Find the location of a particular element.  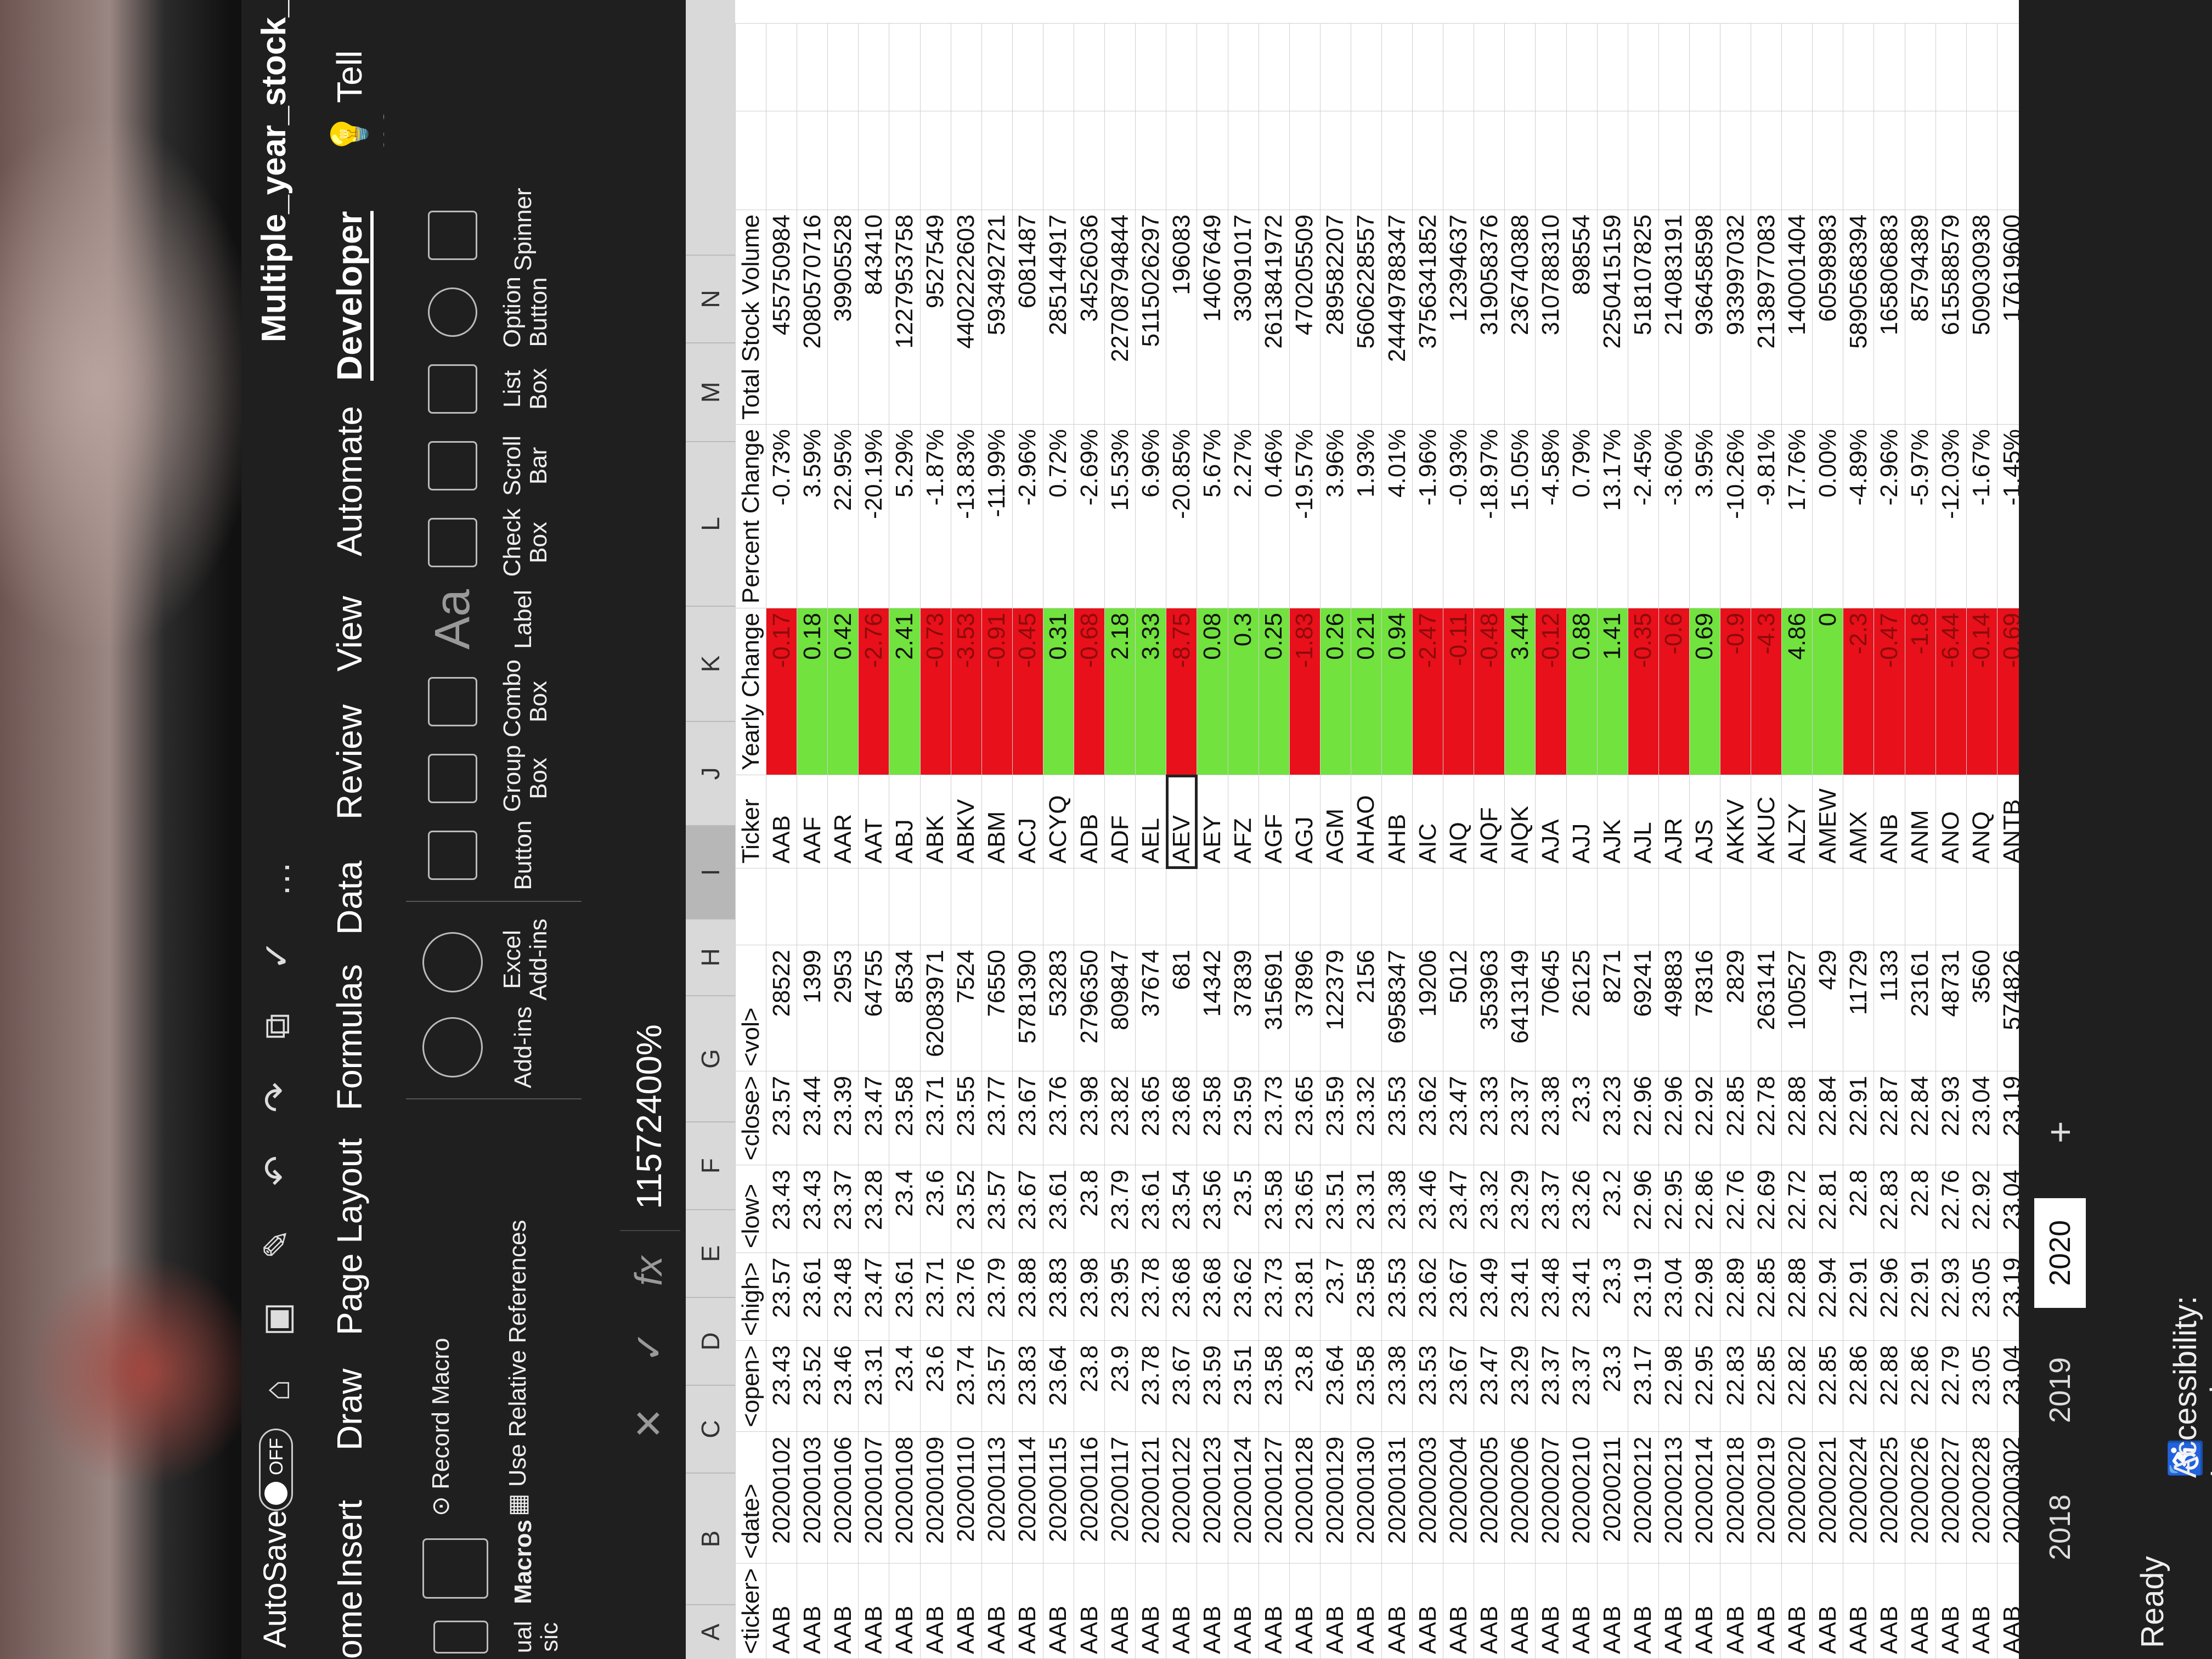

excel-add-ins-button: Excel Add-ins is located at coordinates (525, 959).